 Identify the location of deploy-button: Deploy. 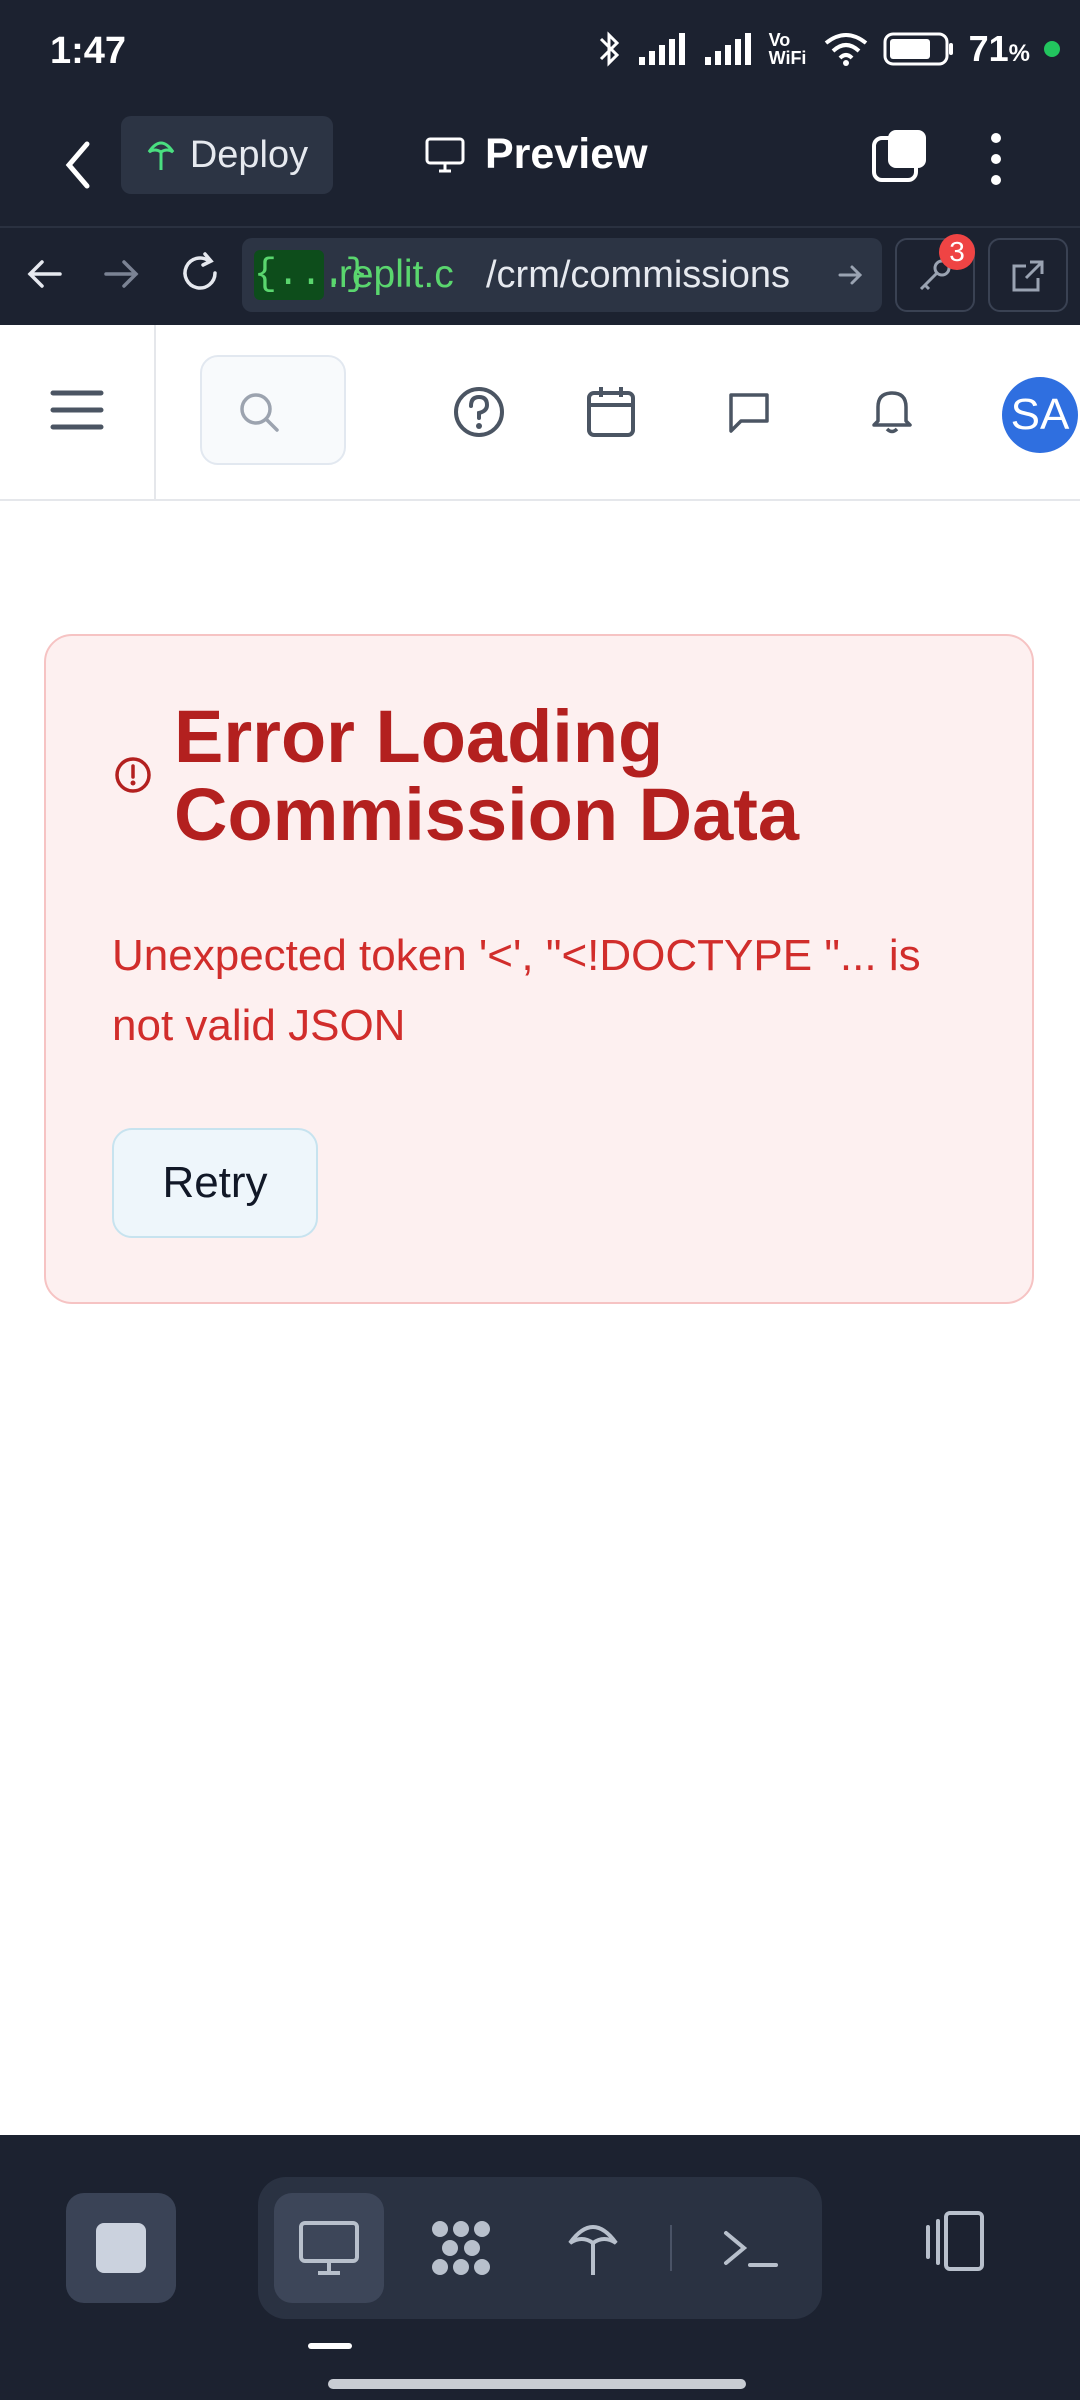
(227, 155).